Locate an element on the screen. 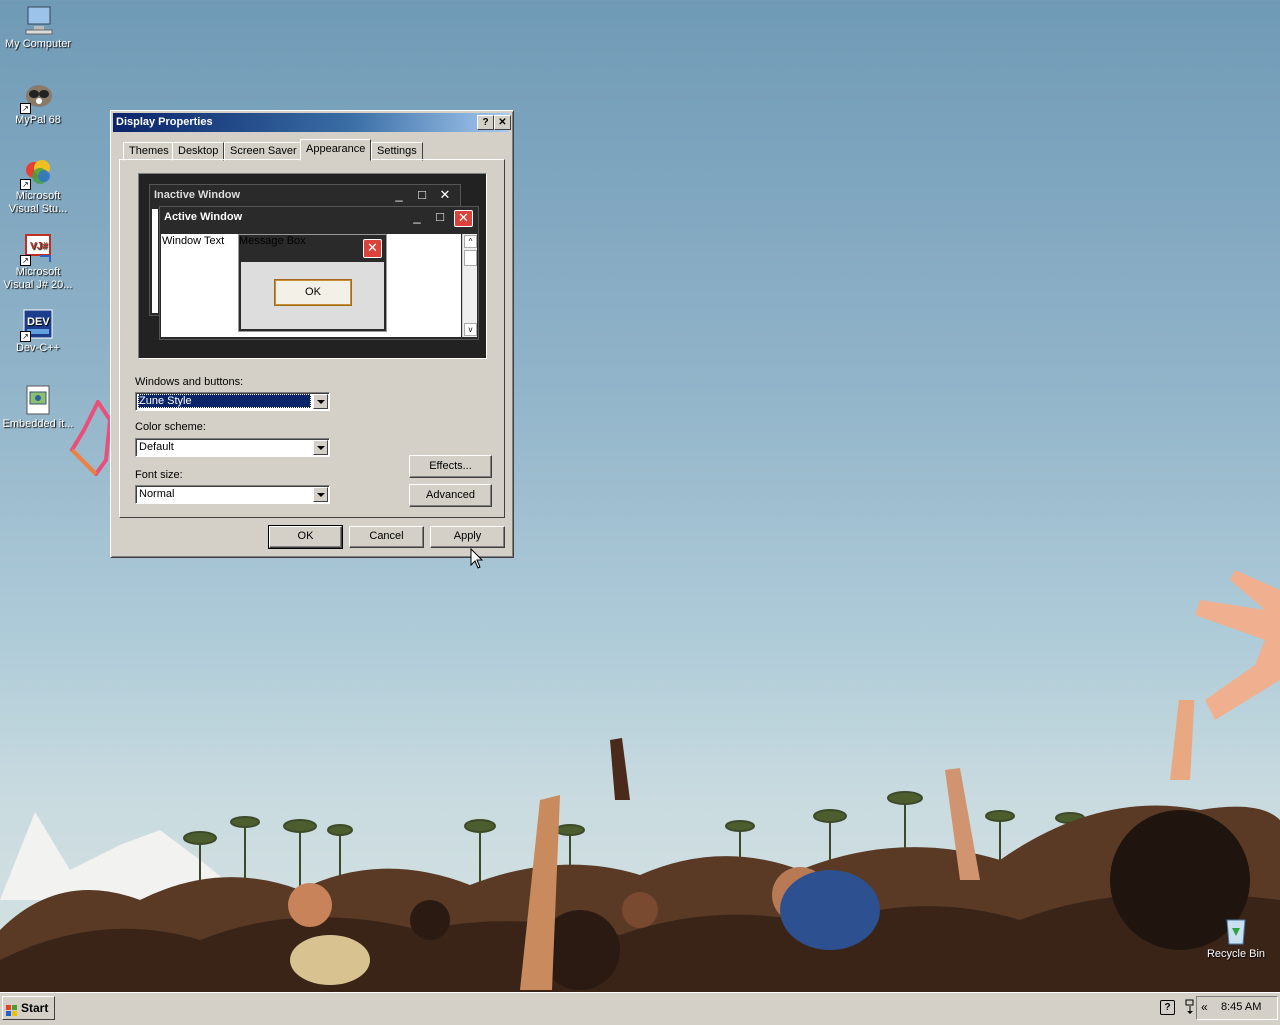 The width and height of the screenshot is (1280, 1025). mouse-cursor-icon is located at coordinates (477, 560).